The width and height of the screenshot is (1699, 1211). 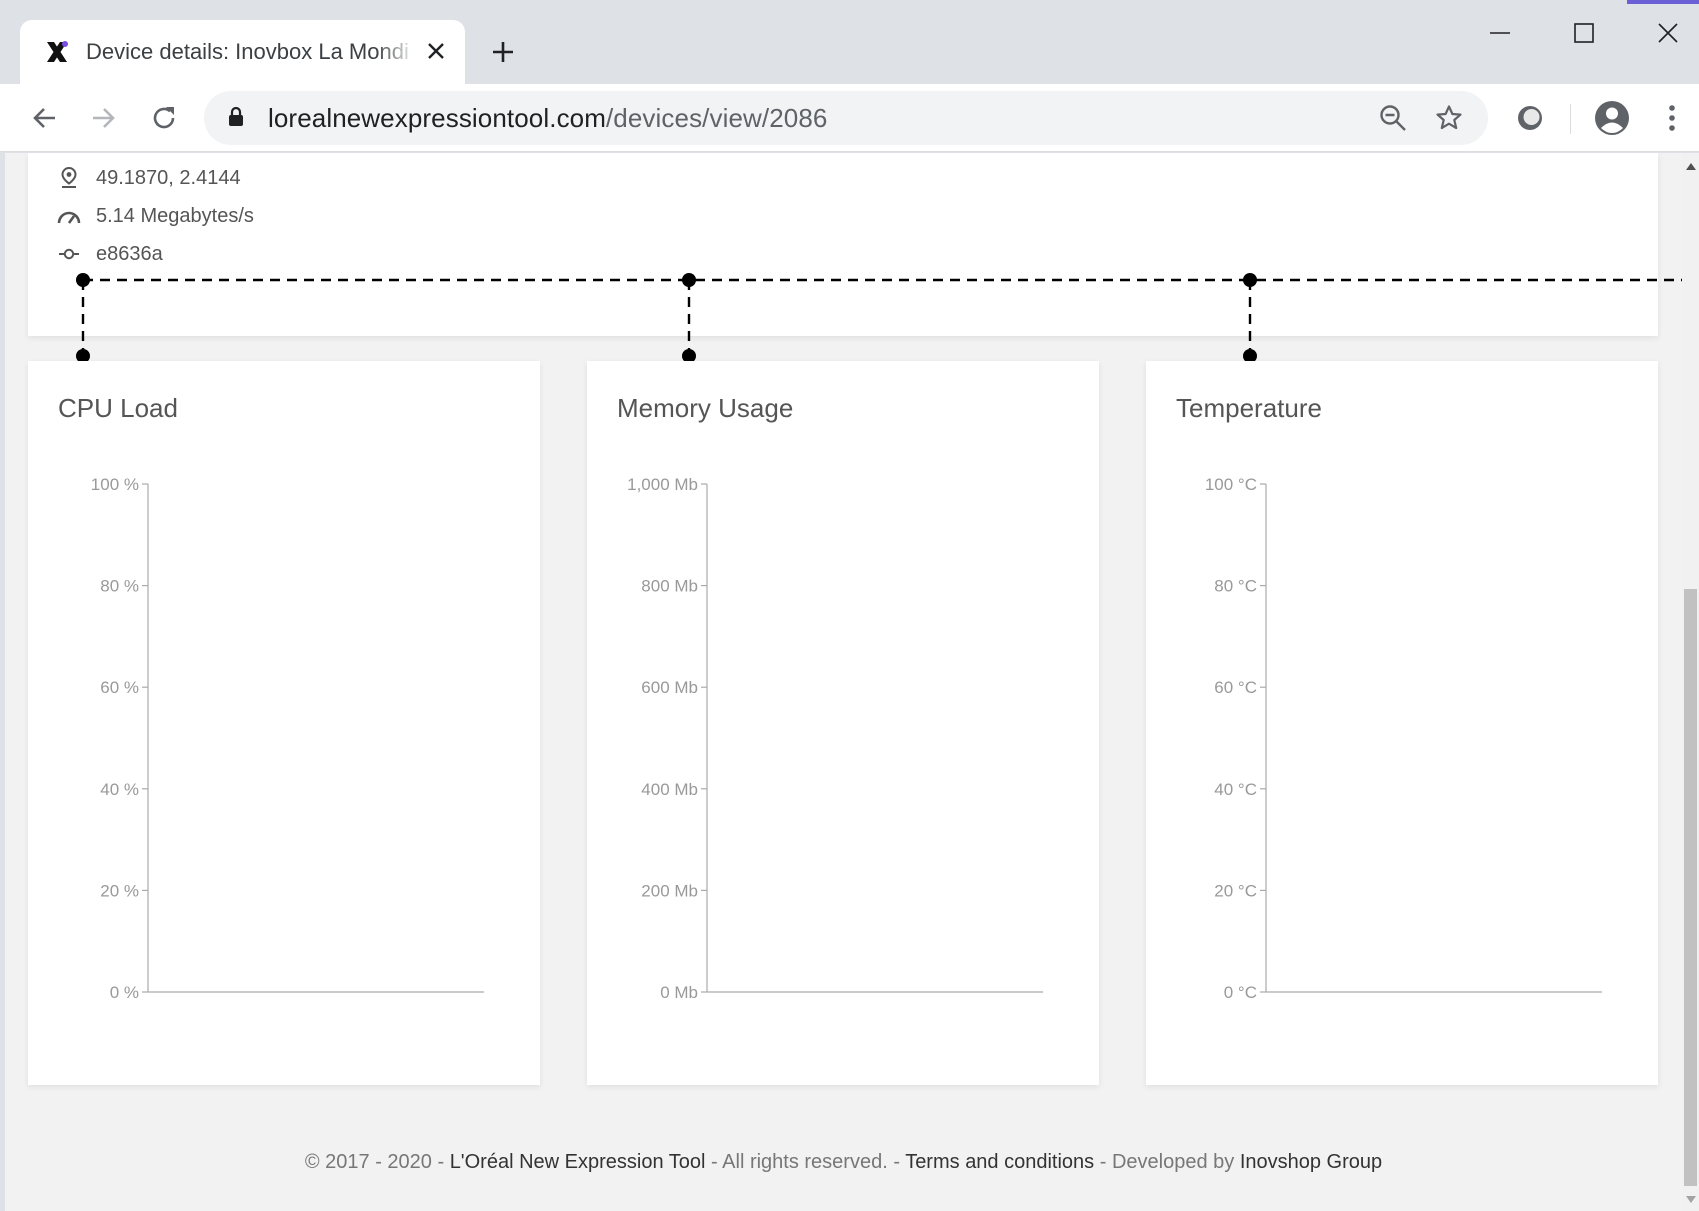 What do you see at coordinates (669, 586) in the screenshot?
I see `y-tick-label: 800 Mb` at bounding box center [669, 586].